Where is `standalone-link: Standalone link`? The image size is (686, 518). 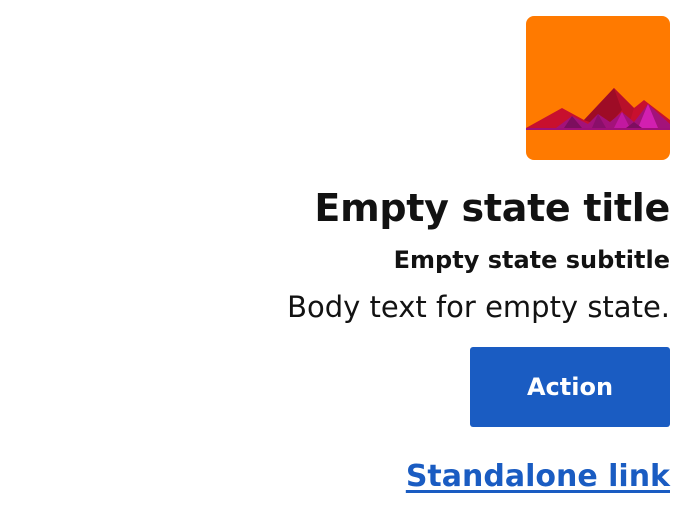
standalone-link: Standalone link is located at coordinates (538, 477).